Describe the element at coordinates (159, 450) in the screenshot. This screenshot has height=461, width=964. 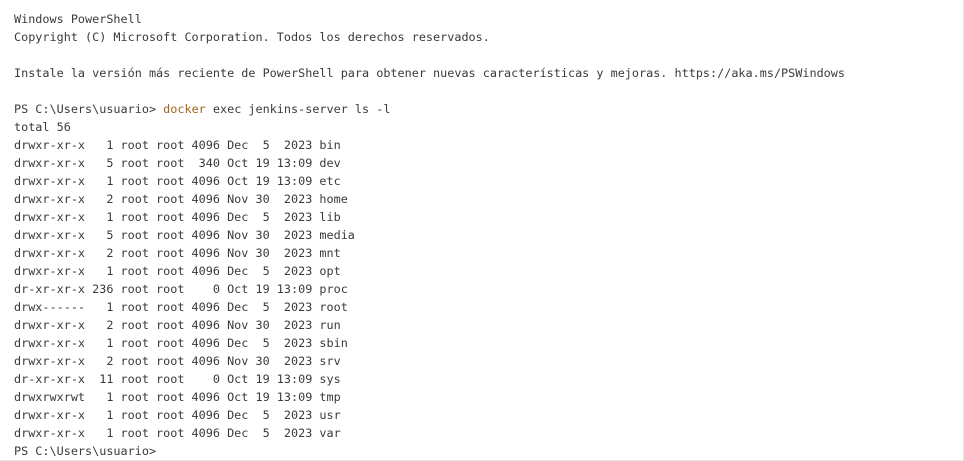
I see `text-cursor` at that location.